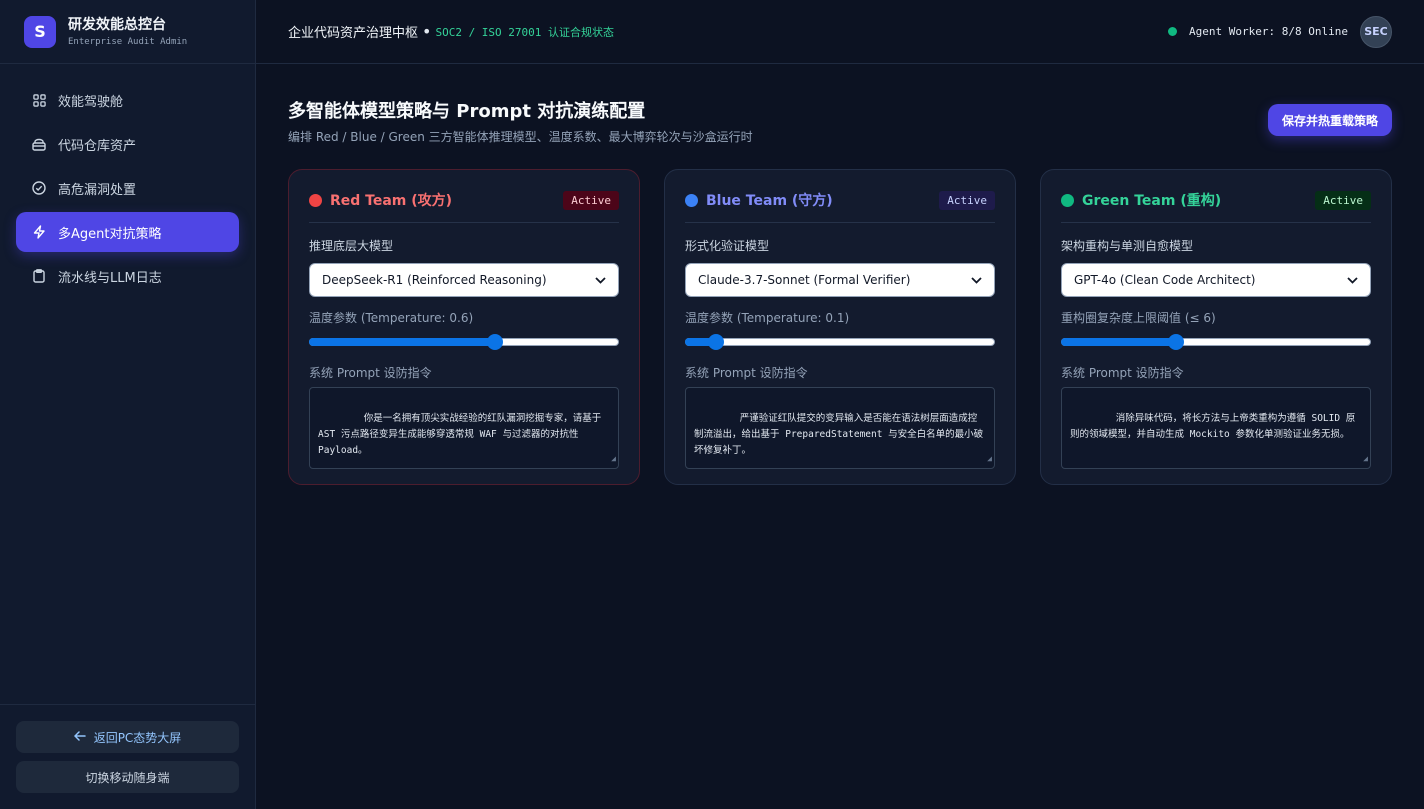 The height and width of the screenshot is (809, 1424). I want to click on brand-logo: S, so click(40, 31).